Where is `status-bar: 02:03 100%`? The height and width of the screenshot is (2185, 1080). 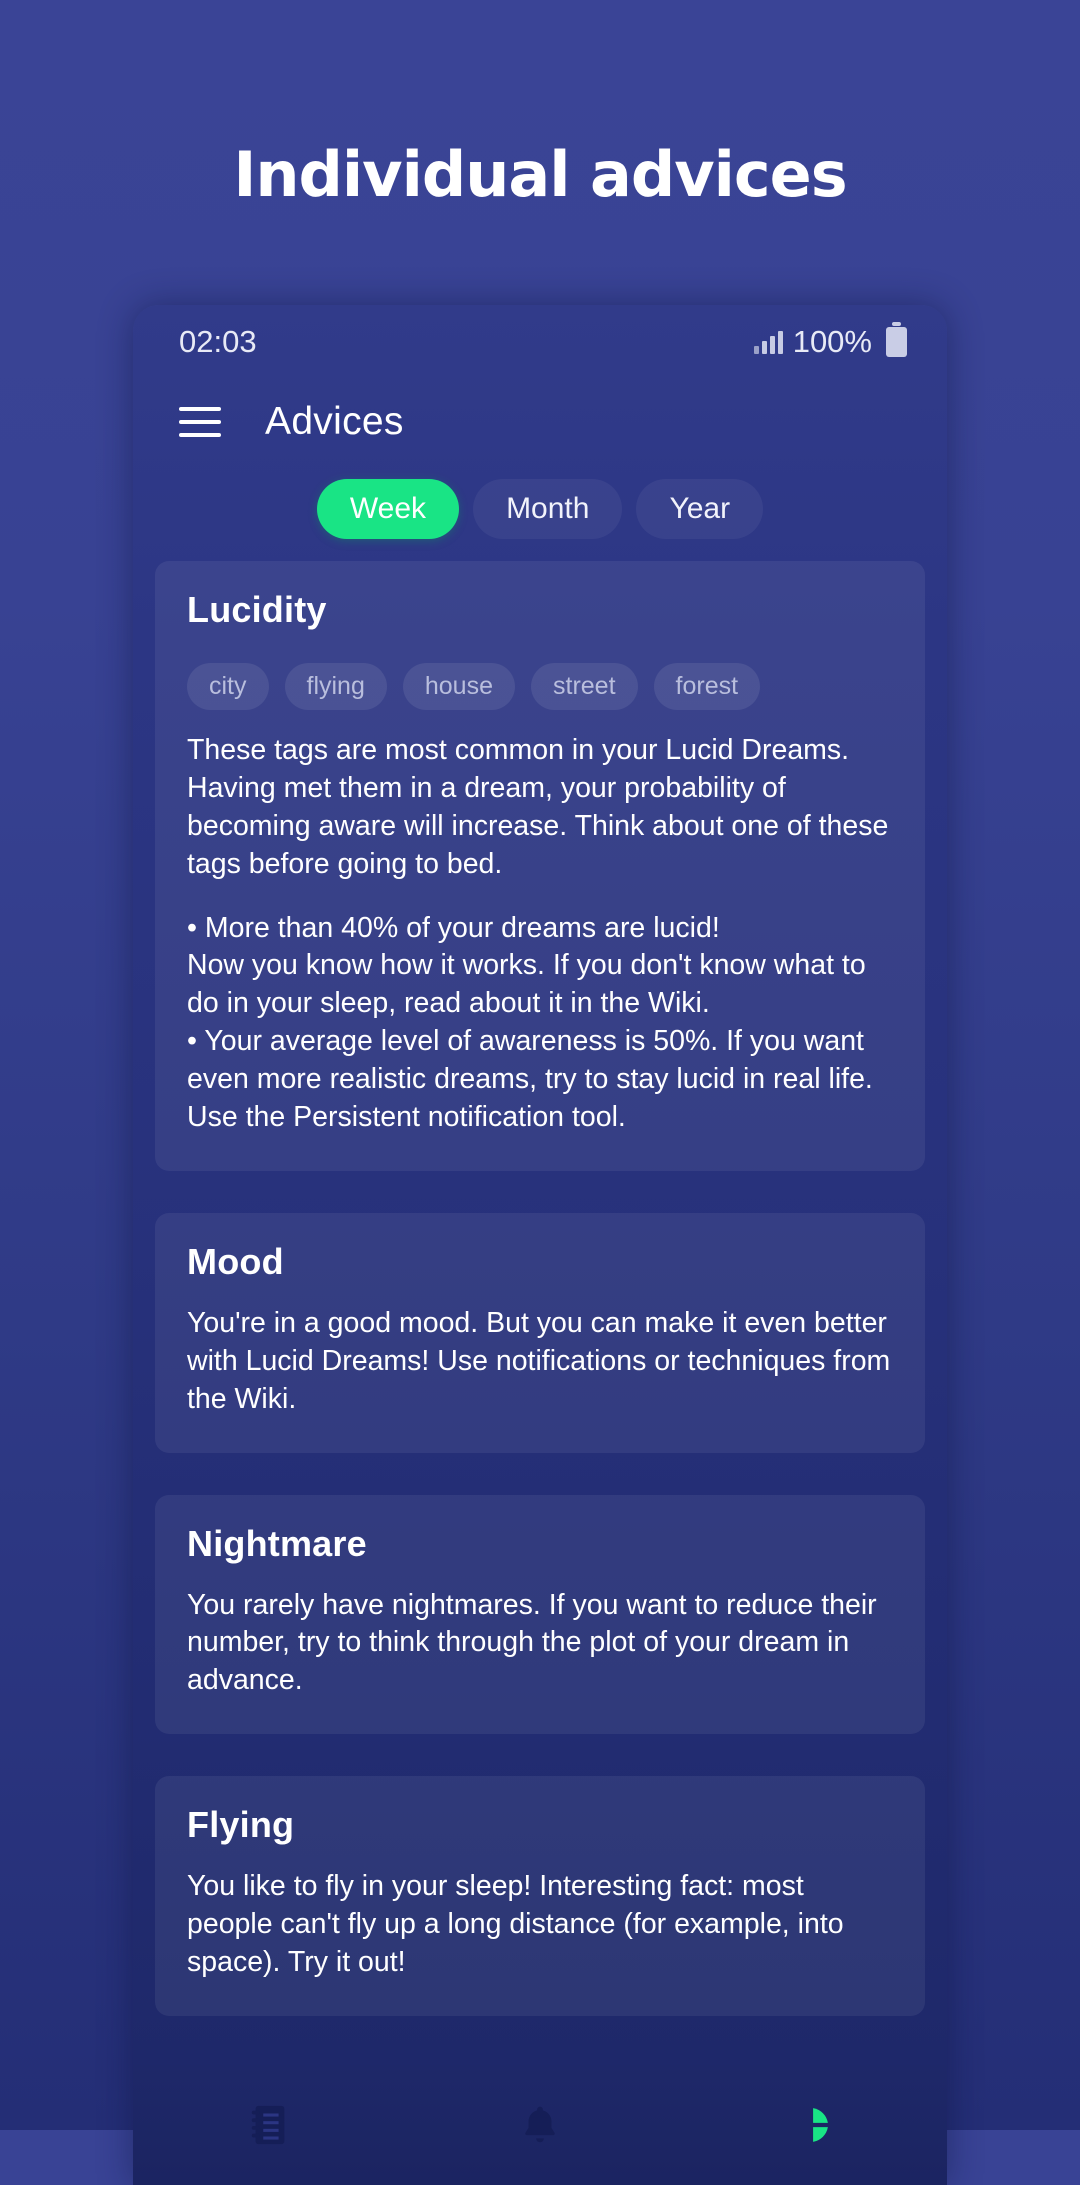 status-bar: 02:03 100% is located at coordinates (540, 342).